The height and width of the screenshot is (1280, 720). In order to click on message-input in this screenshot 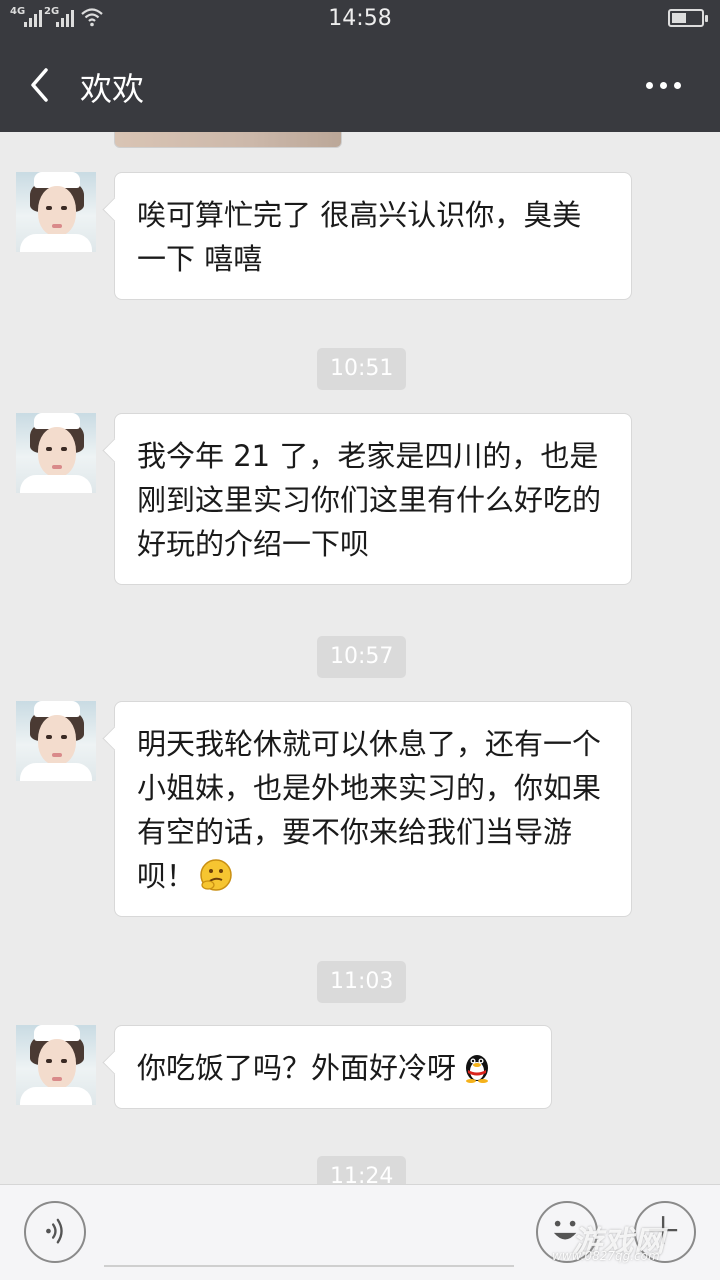, I will do `click(309, 1266)`.